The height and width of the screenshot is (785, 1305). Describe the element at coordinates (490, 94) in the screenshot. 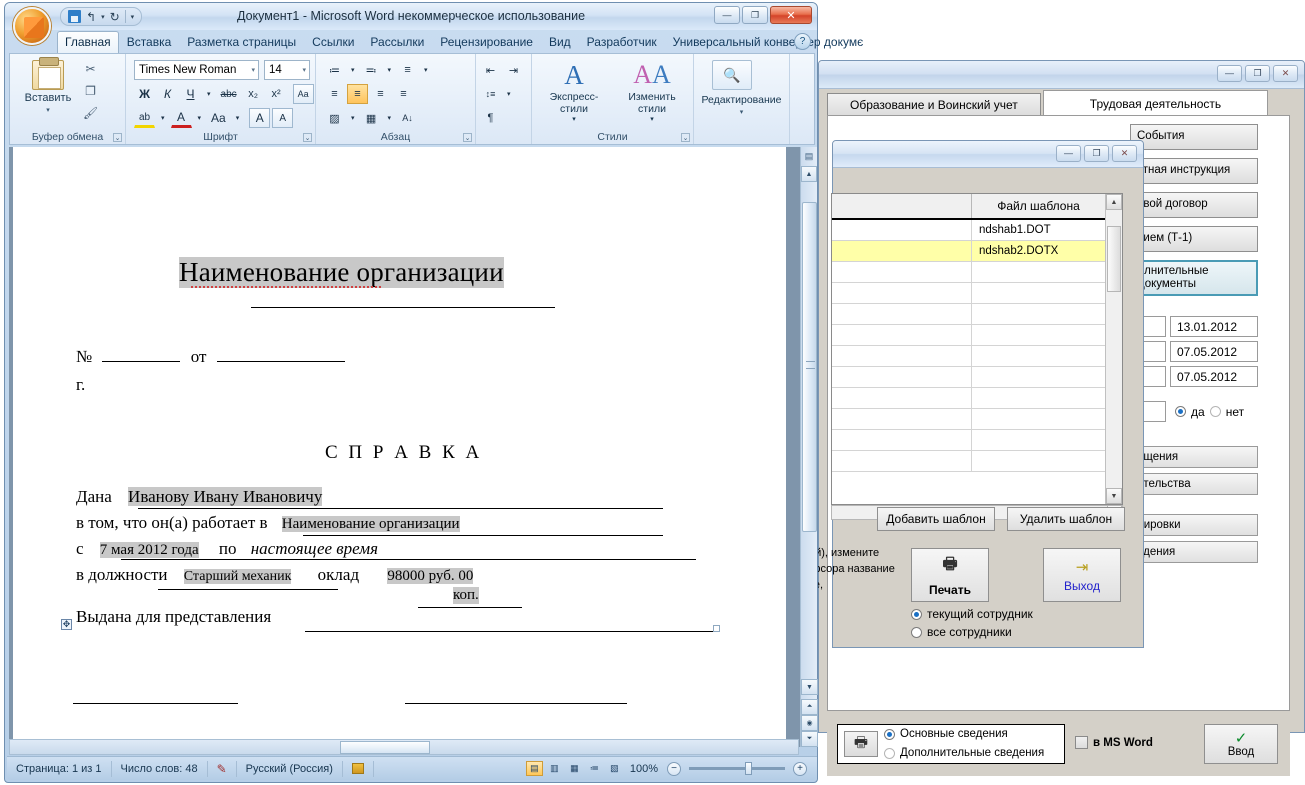

I see `line-spacing-button: ↕≡` at that location.